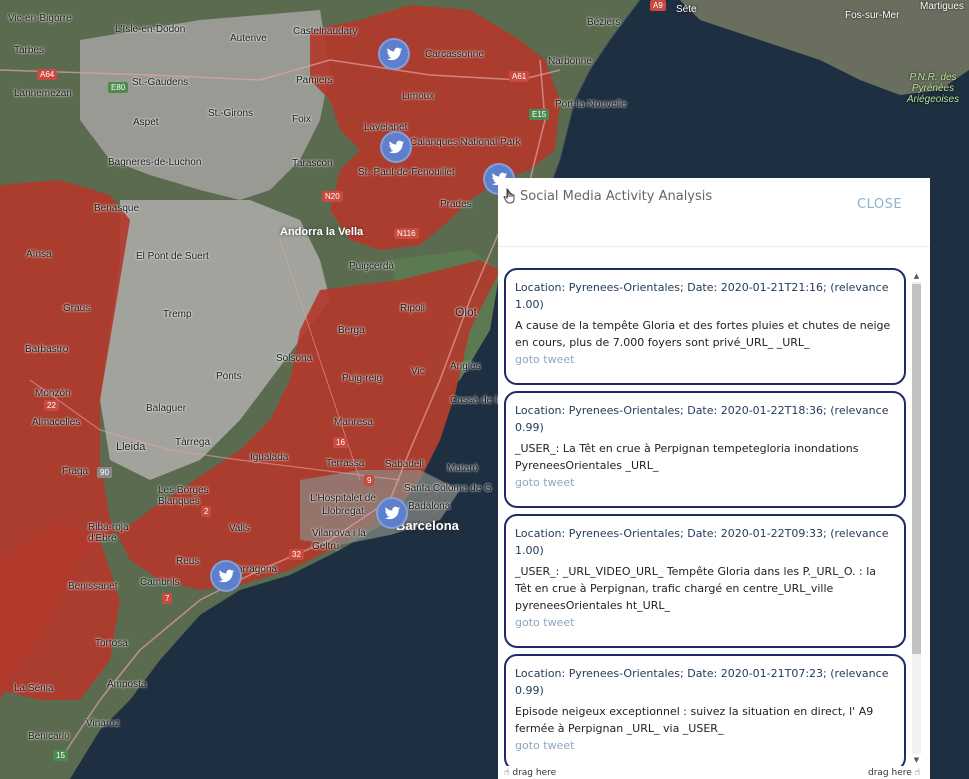 Image resolution: width=969 pixels, height=779 pixels. What do you see at coordinates (942, 6) in the screenshot?
I see `map-label: Martigues` at bounding box center [942, 6].